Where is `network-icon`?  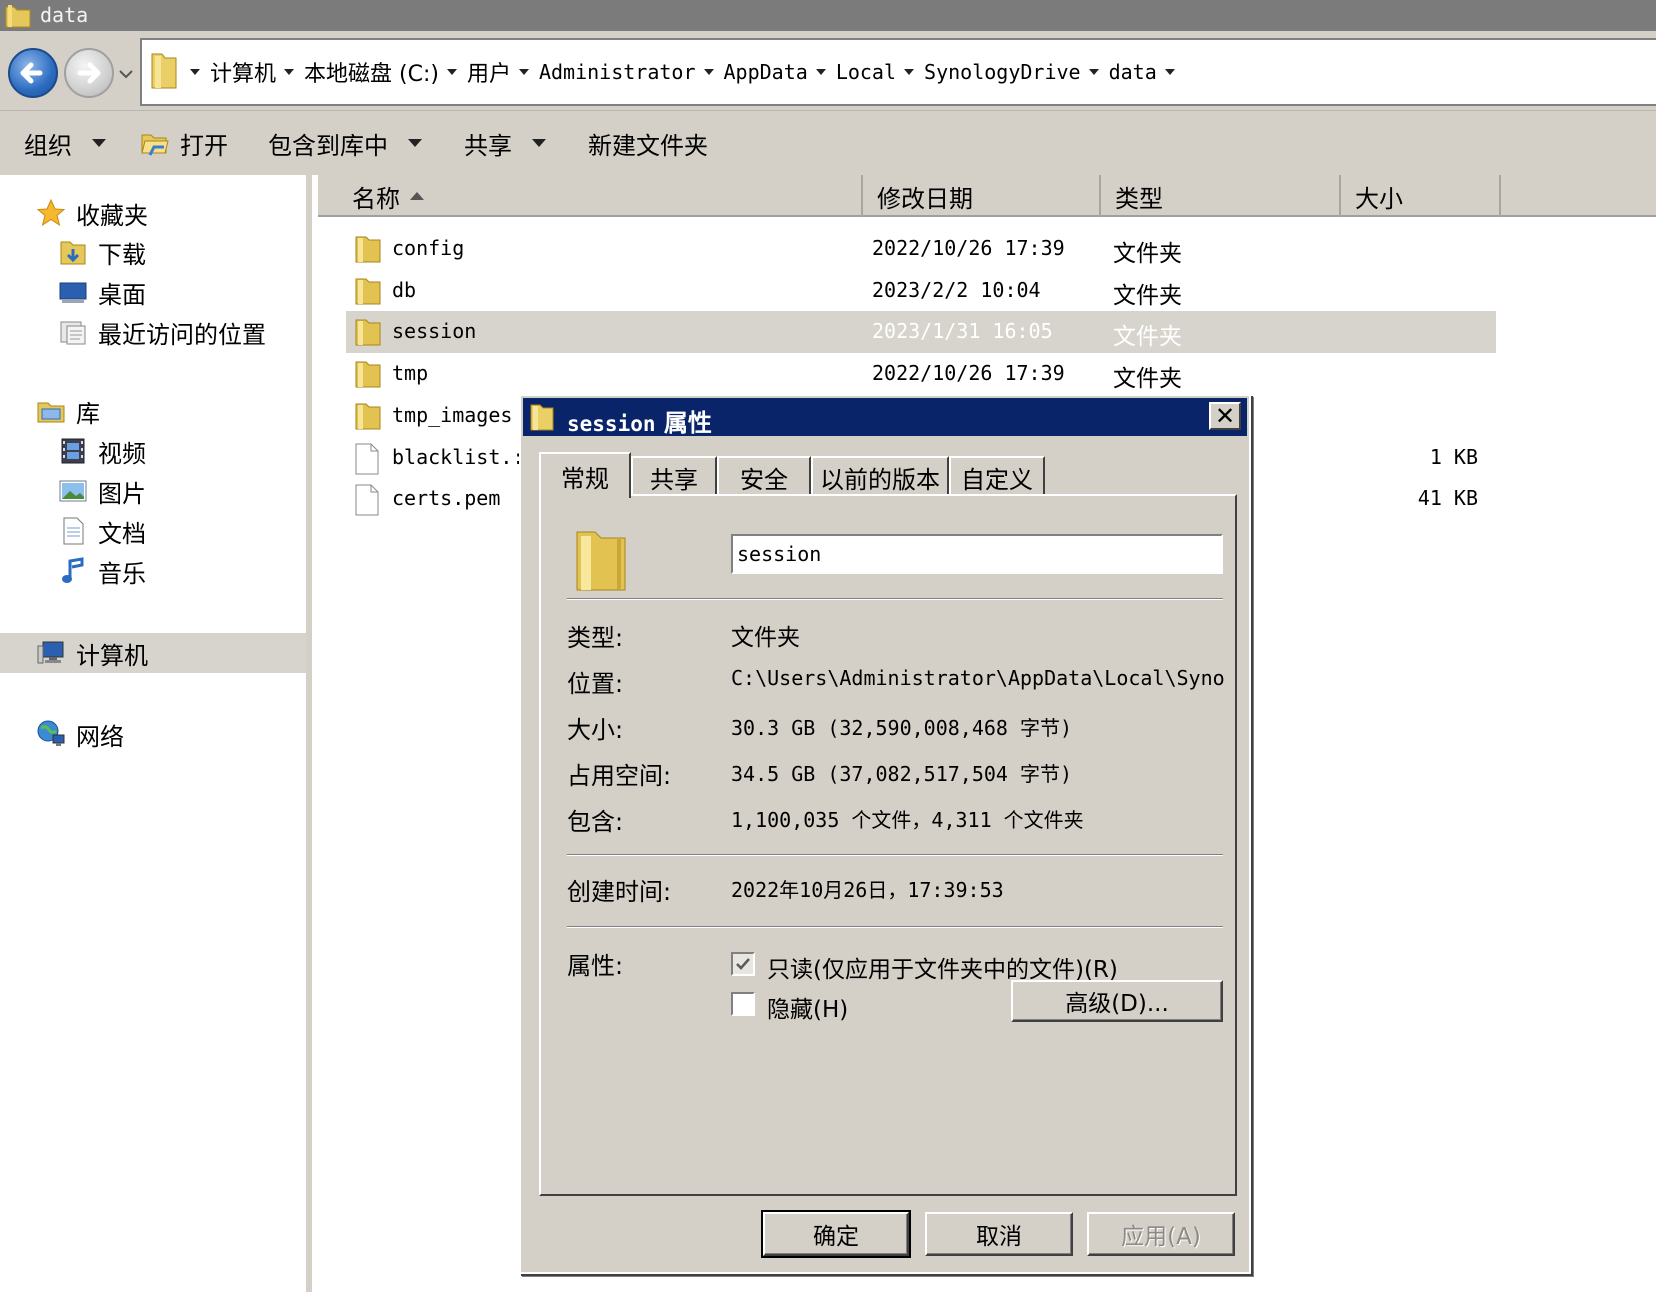
network-icon is located at coordinates (51, 734).